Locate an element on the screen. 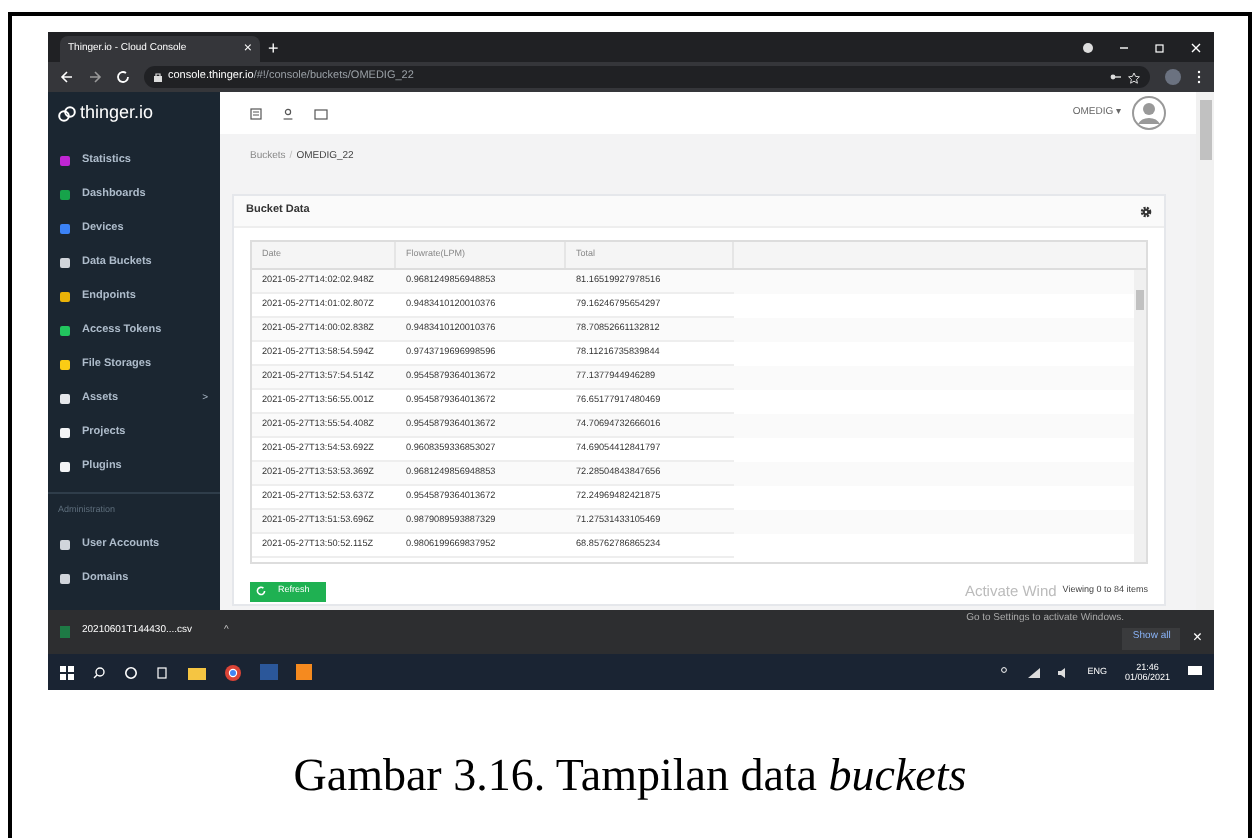 The height and width of the screenshot is (838, 1258). avatar-icon is located at coordinates (1149, 113).